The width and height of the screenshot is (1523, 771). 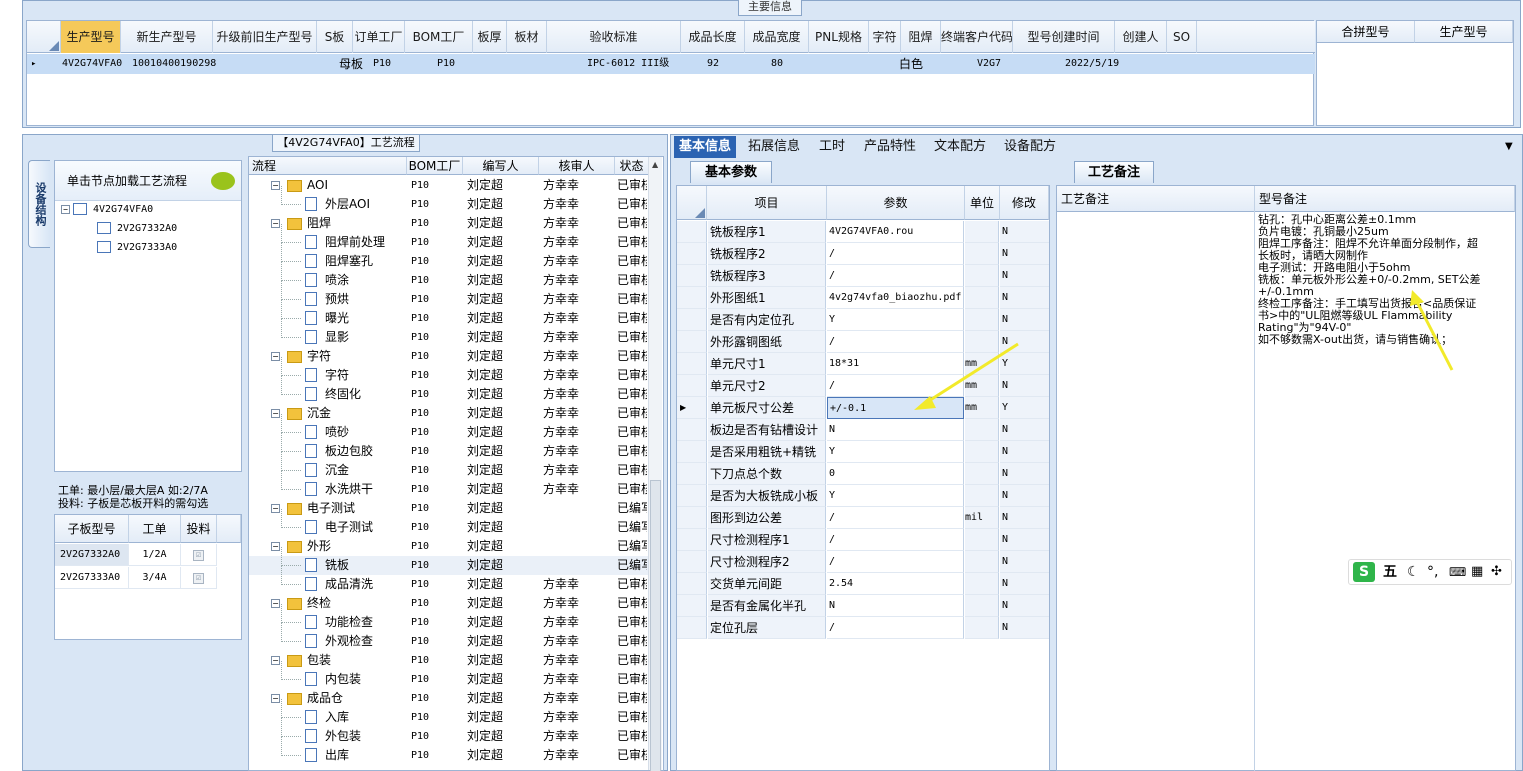 What do you see at coordinates (265, 37) in the screenshot?
I see `main-col-header: 升级前旧生产型号` at bounding box center [265, 37].